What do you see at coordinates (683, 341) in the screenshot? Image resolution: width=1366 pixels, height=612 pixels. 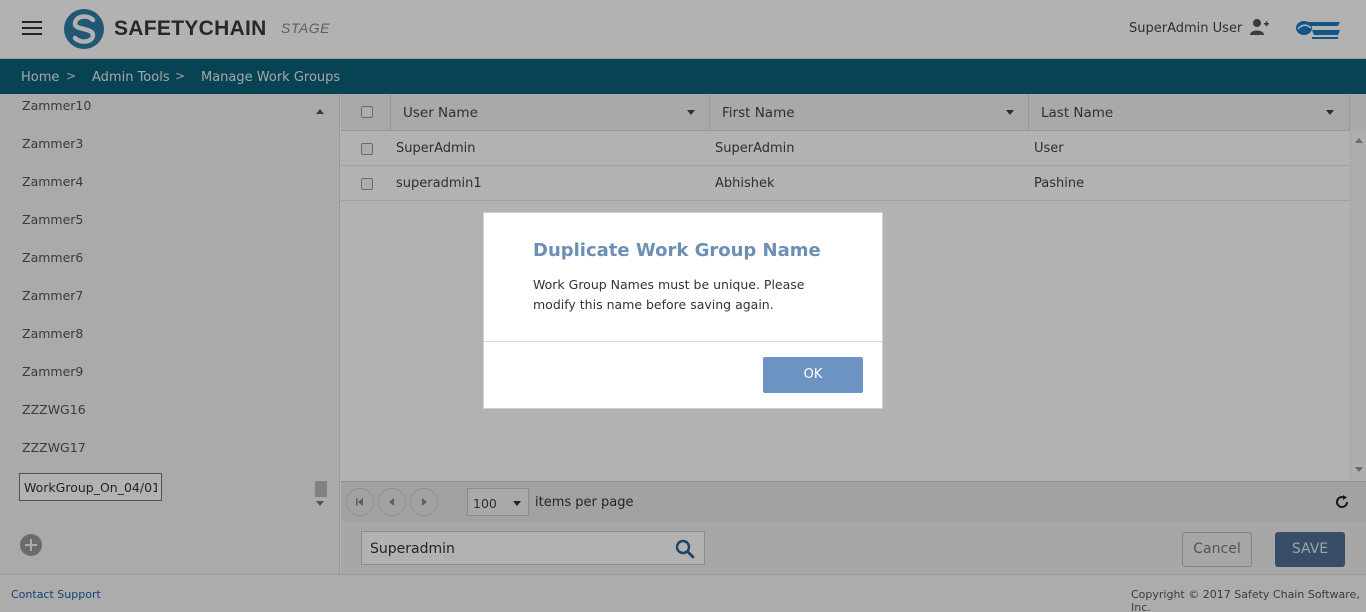 I see `dialog-divider` at bounding box center [683, 341].